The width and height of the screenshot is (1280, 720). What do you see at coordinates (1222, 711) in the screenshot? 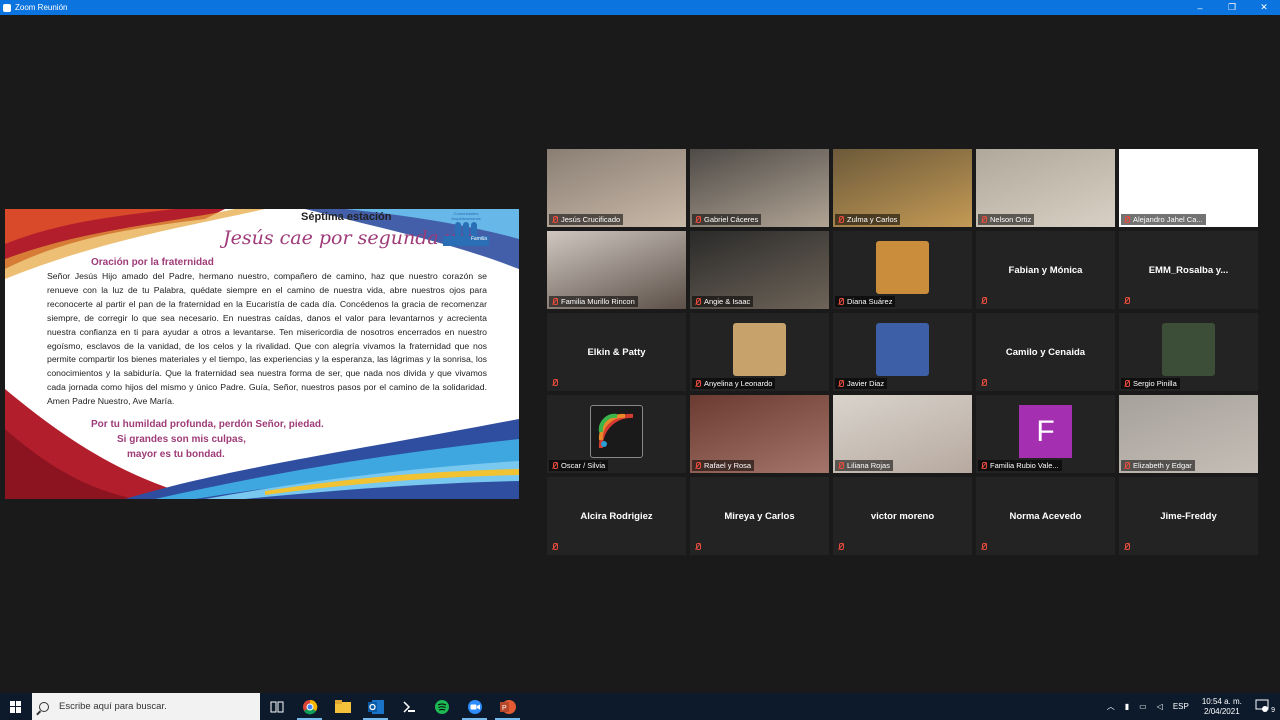
I see `clock-date: 2/04/2021` at bounding box center [1222, 711].